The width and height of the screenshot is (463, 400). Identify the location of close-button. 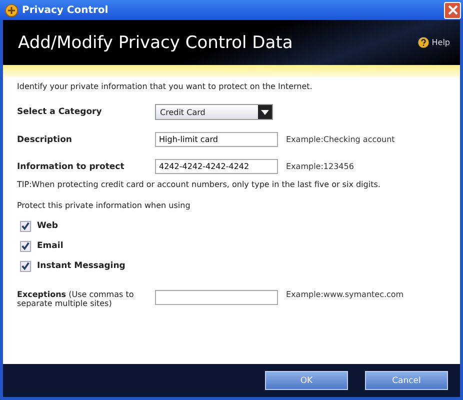
(452, 10).